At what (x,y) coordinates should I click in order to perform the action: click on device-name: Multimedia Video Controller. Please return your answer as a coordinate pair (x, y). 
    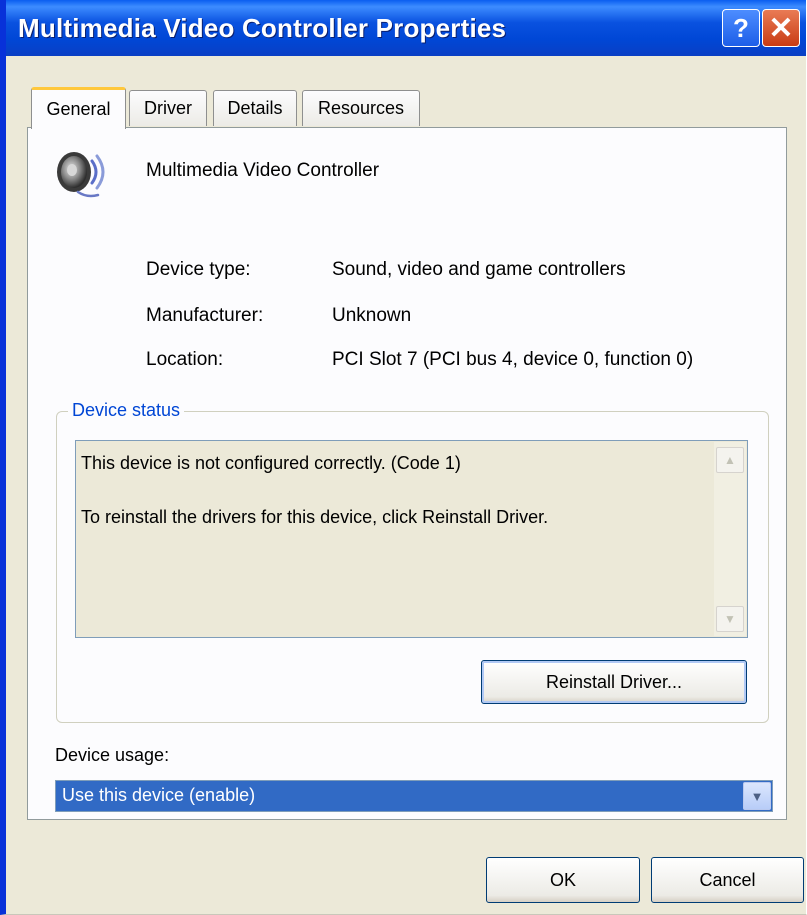
    Looking at the image, I should click on (263, 170).